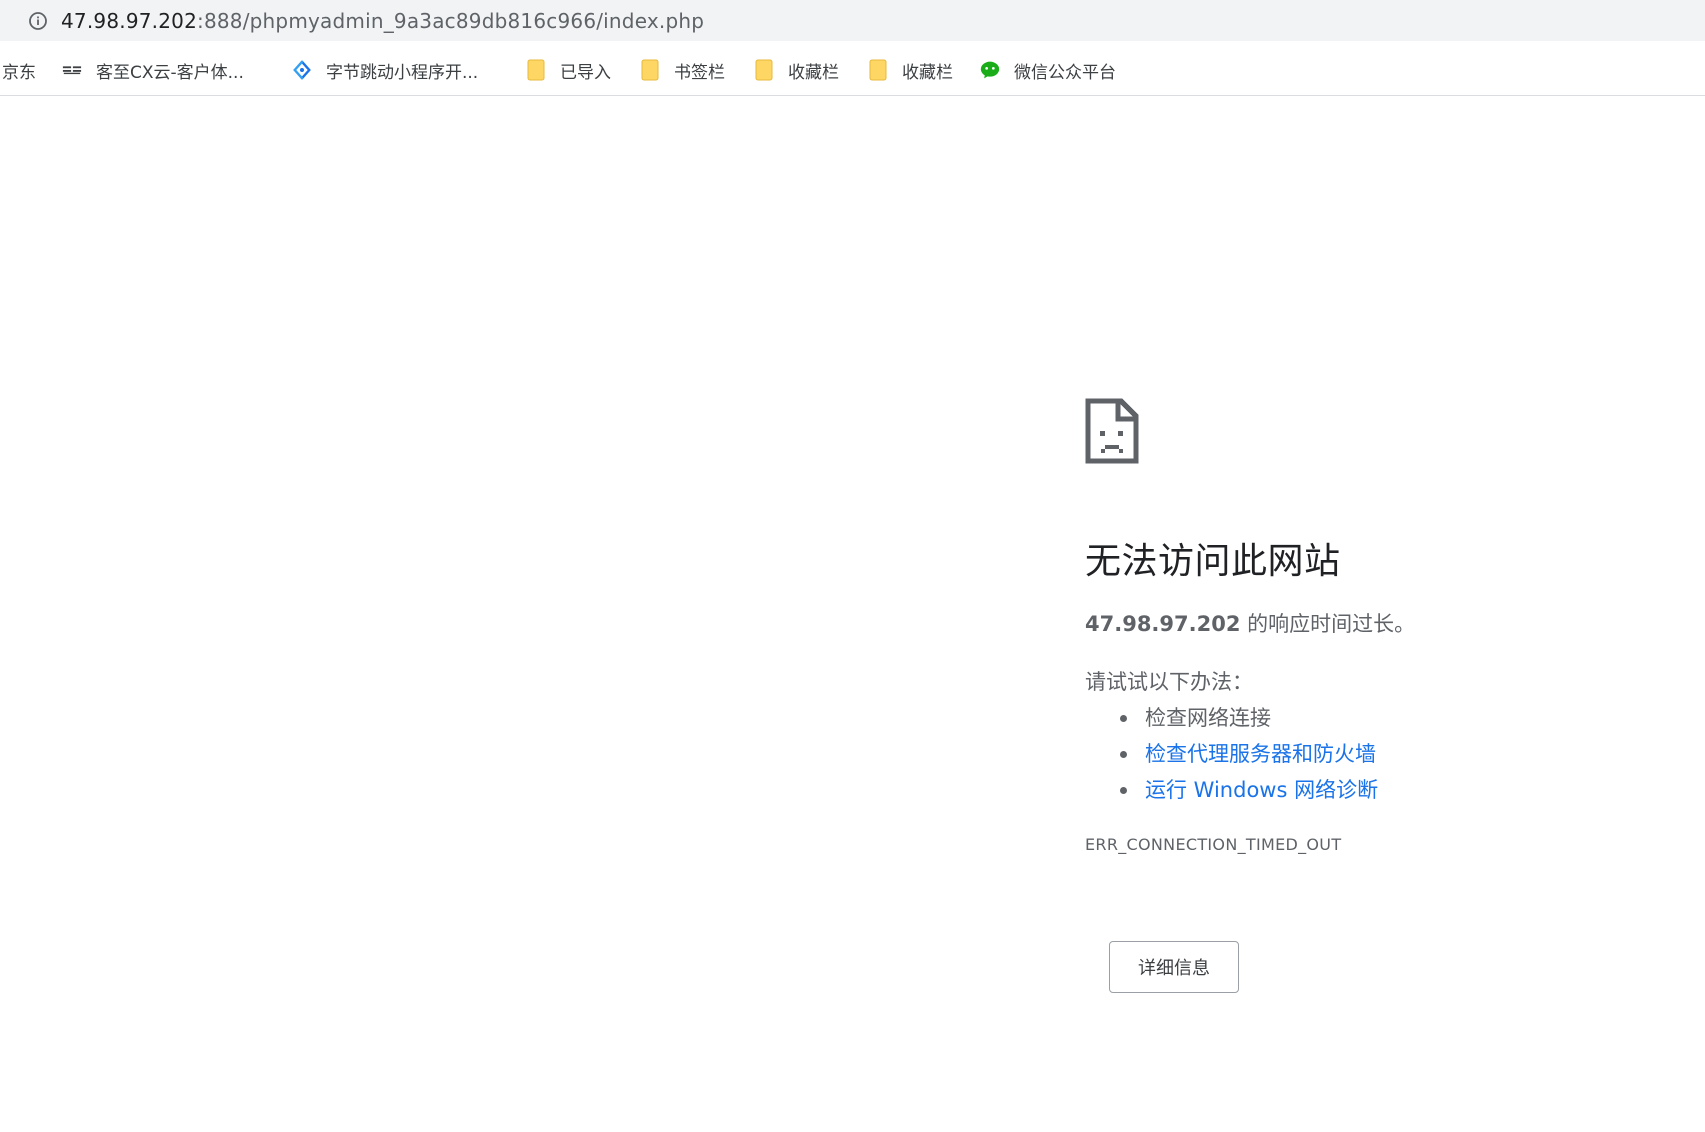  I want to click on bookmark-bookmarks-bar: 书签栏, so click(682, 70).